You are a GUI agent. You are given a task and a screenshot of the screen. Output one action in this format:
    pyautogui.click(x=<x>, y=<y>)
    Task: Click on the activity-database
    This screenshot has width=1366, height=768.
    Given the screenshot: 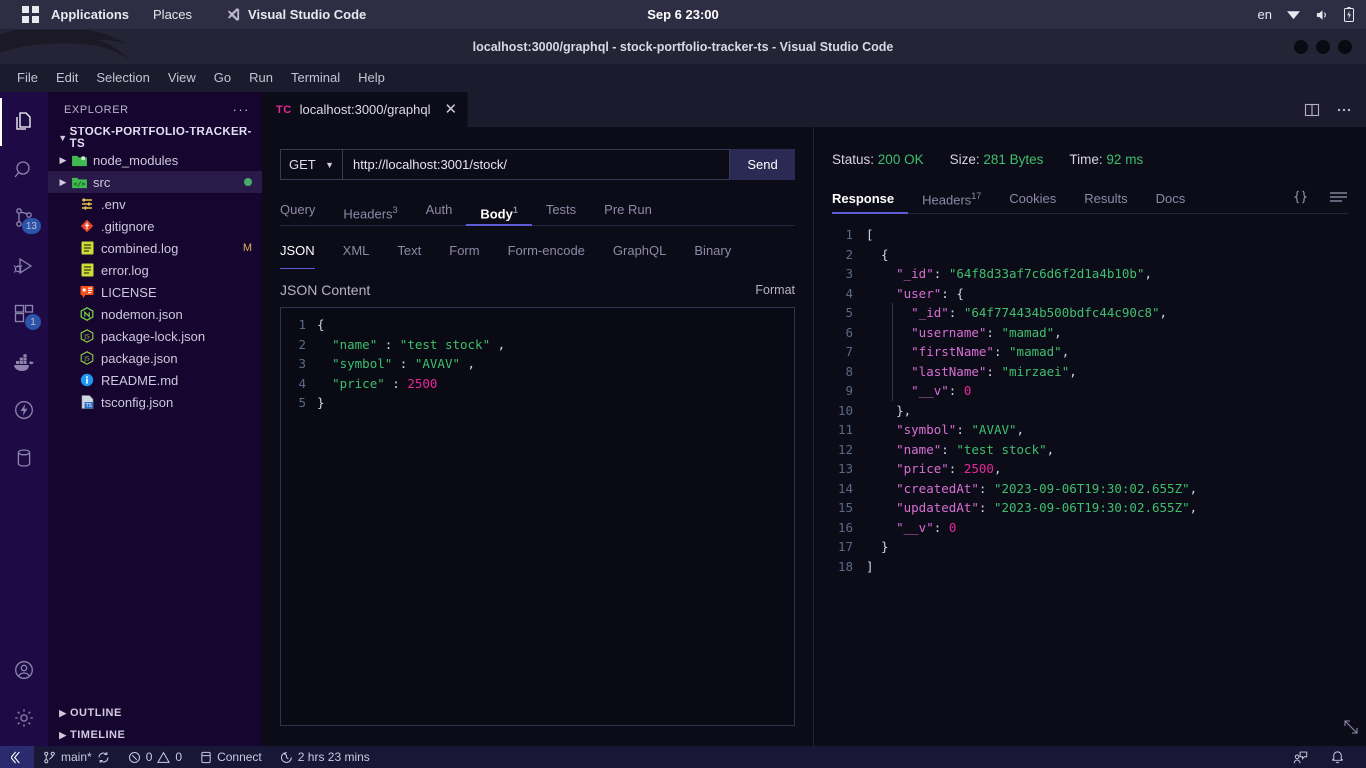 What is the action you would take?
    pyautogui.click(x=24, y=458)
    